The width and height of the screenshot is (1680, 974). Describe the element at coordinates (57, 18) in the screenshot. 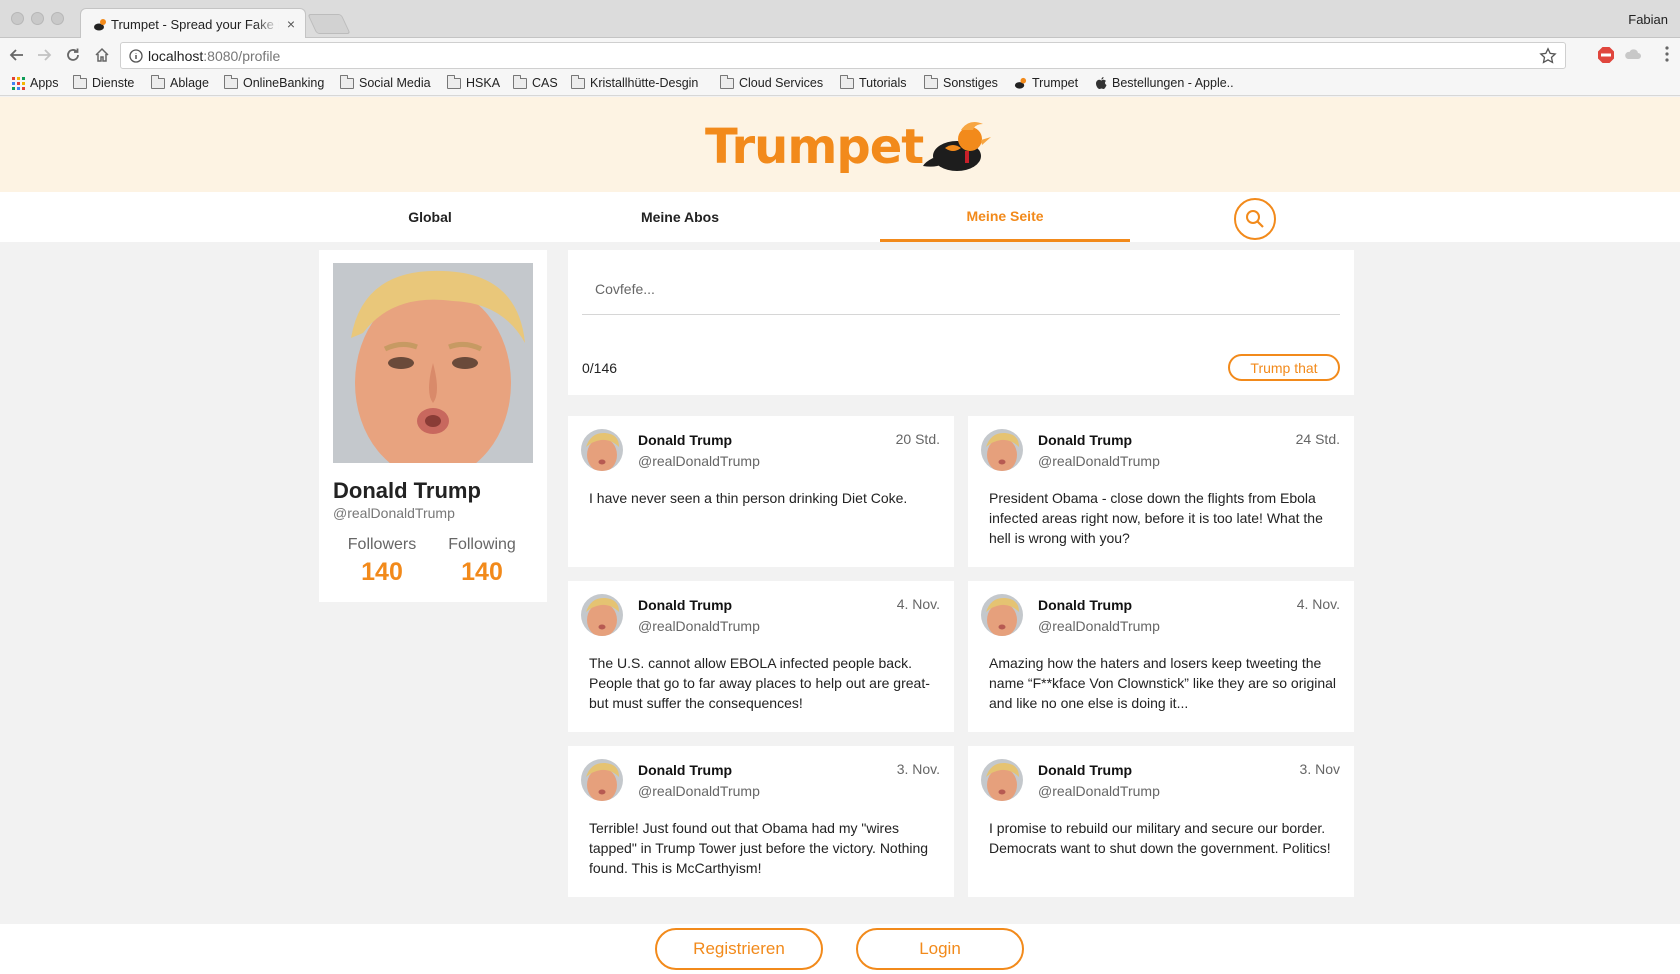

I see `zoom-window-button` at that location.